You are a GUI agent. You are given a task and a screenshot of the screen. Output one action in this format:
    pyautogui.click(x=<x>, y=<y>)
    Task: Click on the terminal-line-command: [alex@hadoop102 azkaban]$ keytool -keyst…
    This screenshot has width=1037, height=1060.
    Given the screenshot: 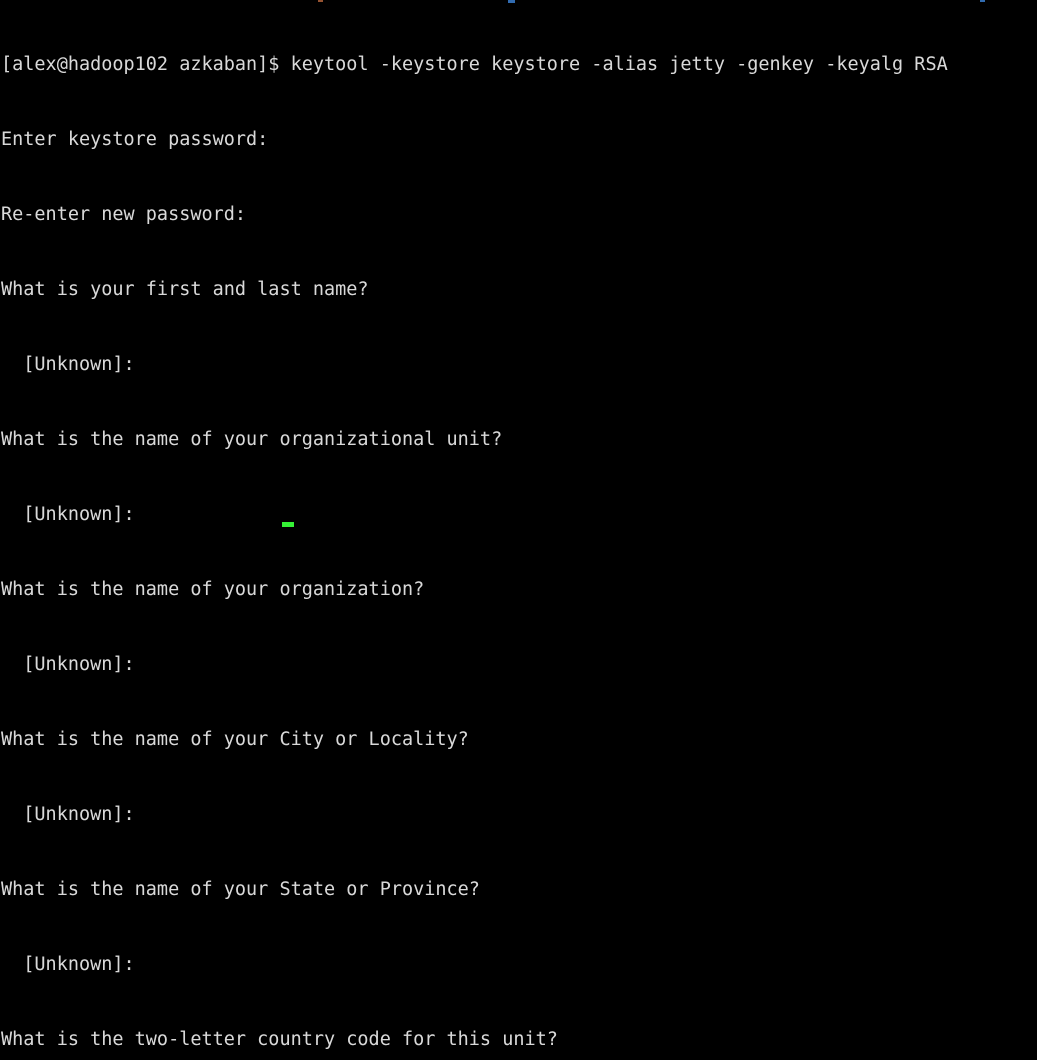 What is the action you would take?
    pyautogui.click(x=474, y=64)
    